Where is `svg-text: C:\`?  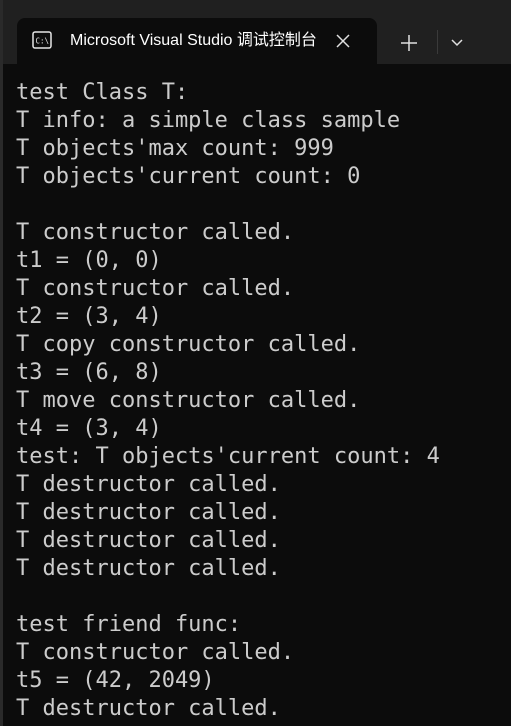
svg-text: C:\ is located at coordinates (43, 41).